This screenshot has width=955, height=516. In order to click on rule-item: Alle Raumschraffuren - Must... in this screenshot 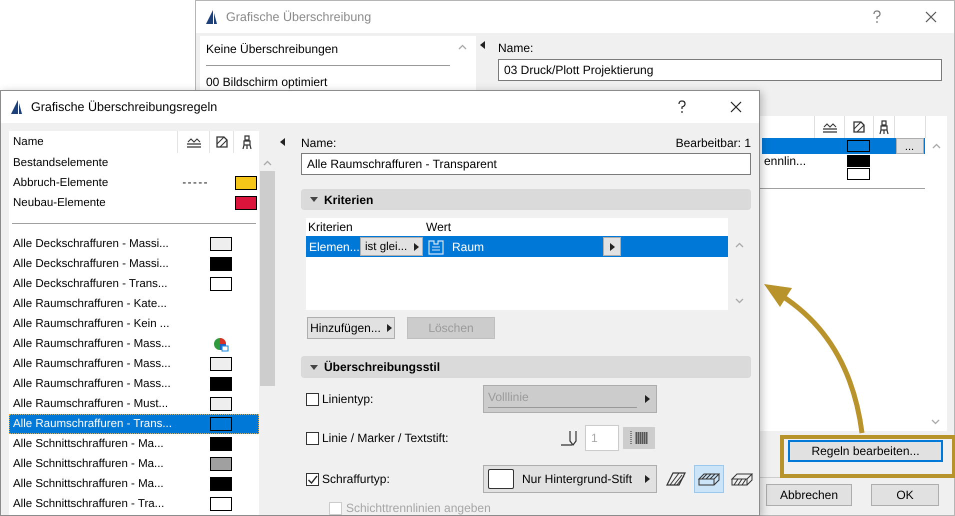, I will do `click(134, 404)`.